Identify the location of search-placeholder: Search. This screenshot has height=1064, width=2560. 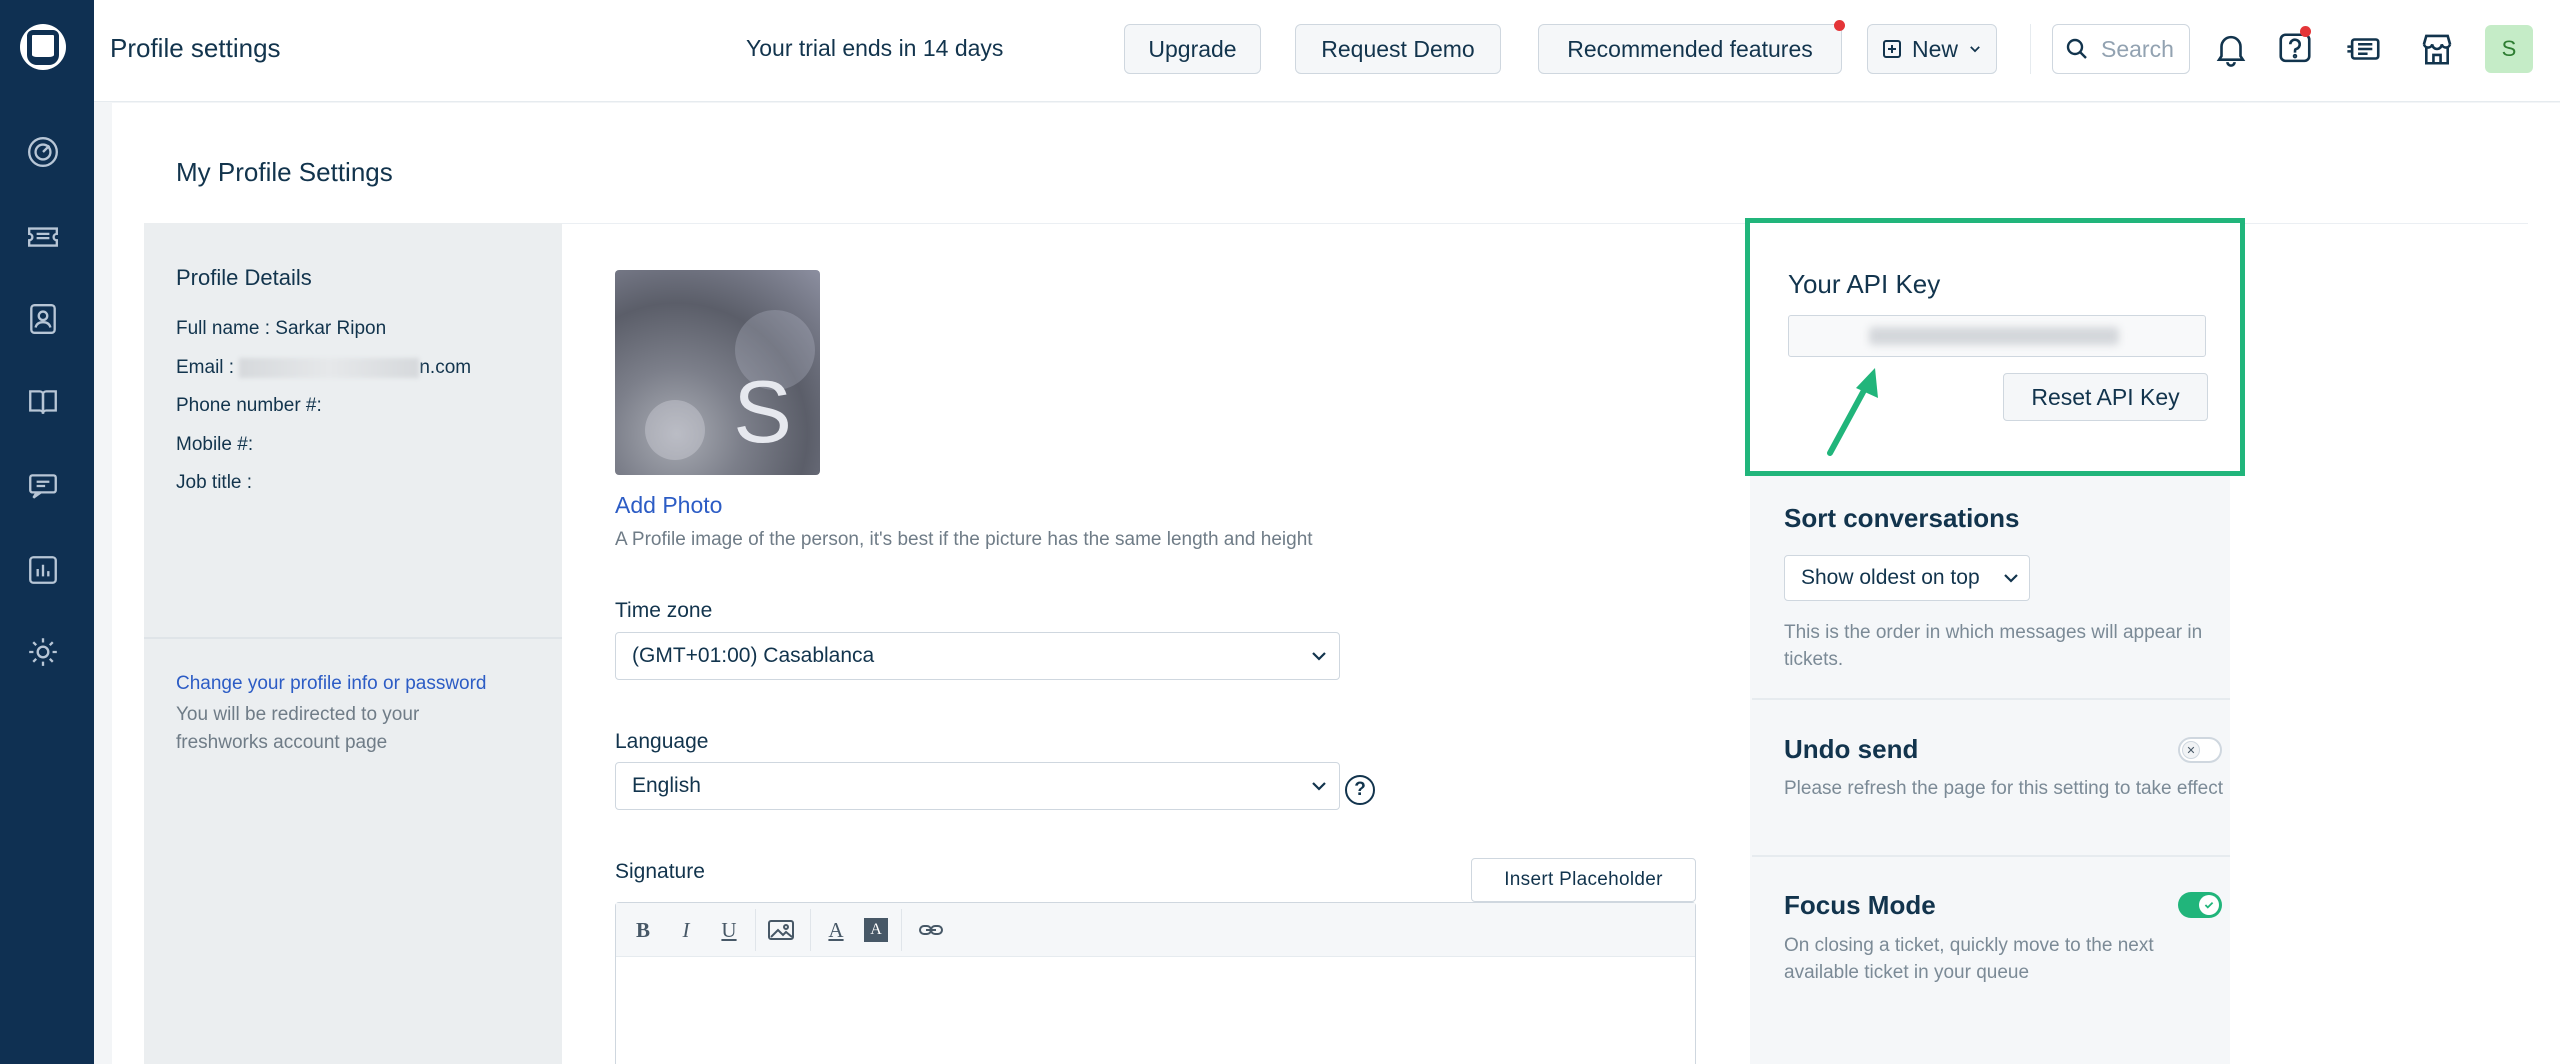
(2137, 48).